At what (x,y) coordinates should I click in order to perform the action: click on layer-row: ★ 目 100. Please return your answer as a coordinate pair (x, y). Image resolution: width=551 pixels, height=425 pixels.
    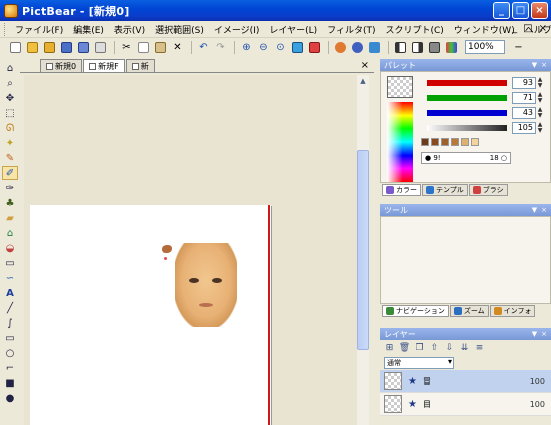
    Looking at the image, I should click on (465, 404).